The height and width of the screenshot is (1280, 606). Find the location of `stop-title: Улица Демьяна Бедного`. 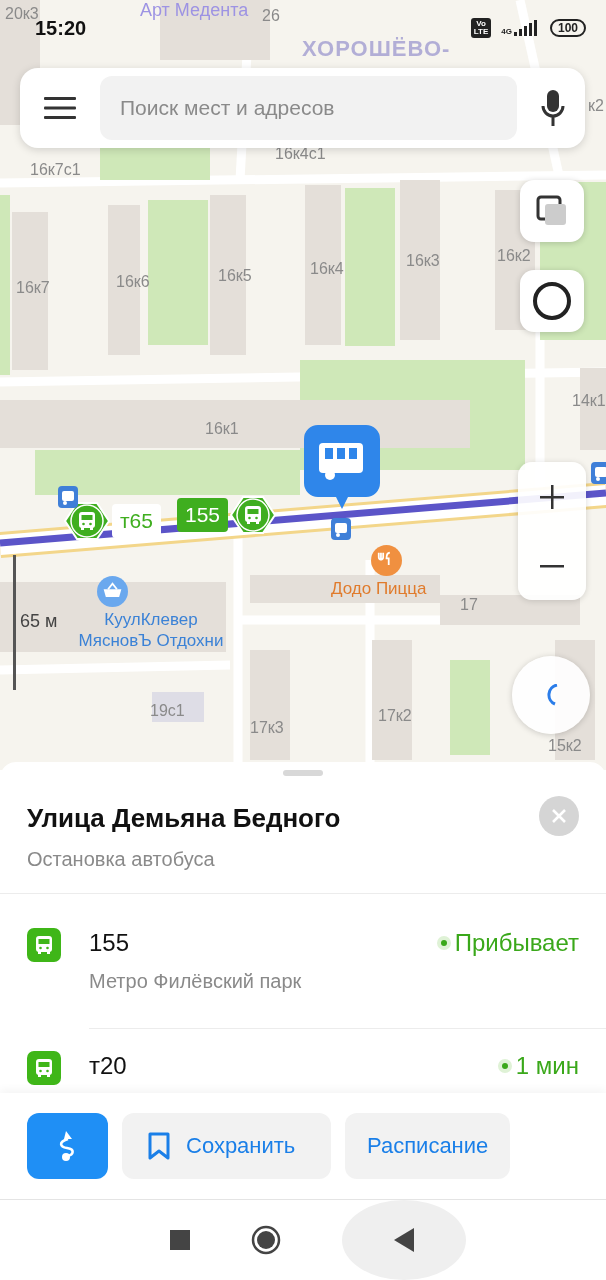

stop-title: Улица Демьяна Бедного is located at coordinates (184, 818).